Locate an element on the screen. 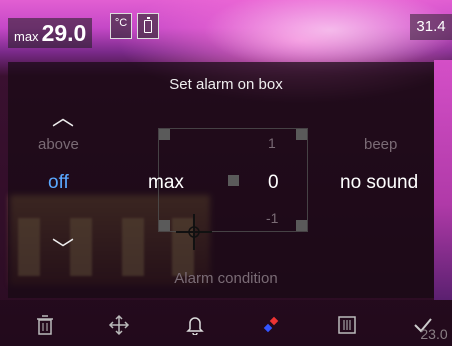 The height and width of the screenshot is (346, 452). bell-icon is located at coordinates (195, 325).